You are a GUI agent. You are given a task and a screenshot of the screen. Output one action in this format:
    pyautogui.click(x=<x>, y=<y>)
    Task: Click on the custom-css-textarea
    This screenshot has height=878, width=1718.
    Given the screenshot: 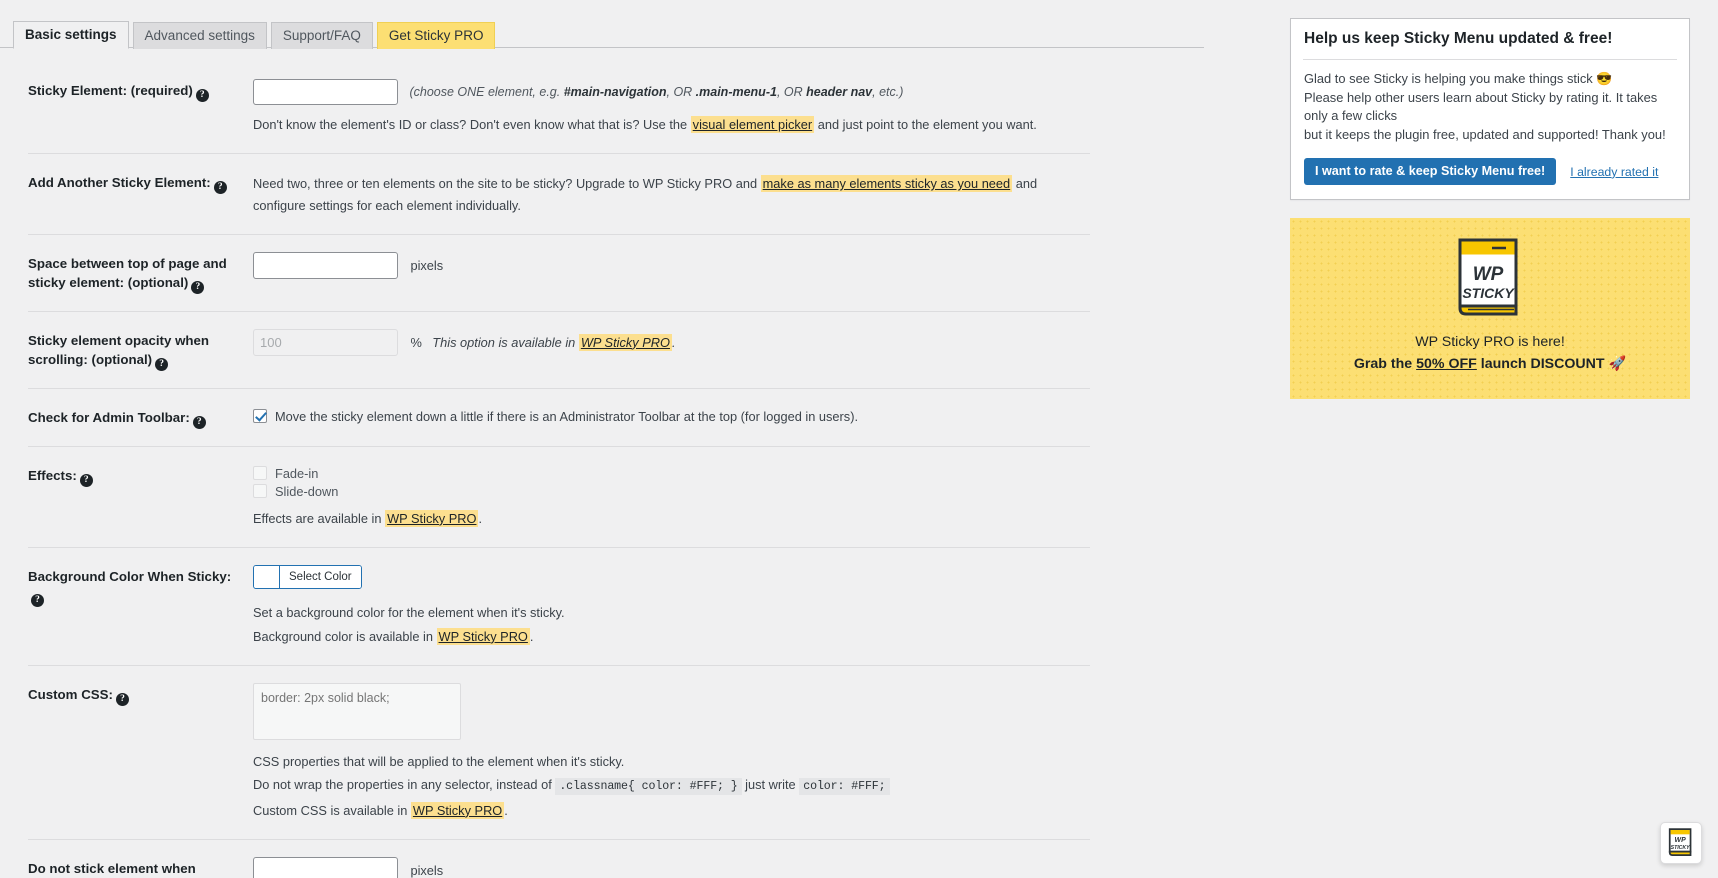 What is the action you would take?
    pyautogui.click(x=357, y=711)
    